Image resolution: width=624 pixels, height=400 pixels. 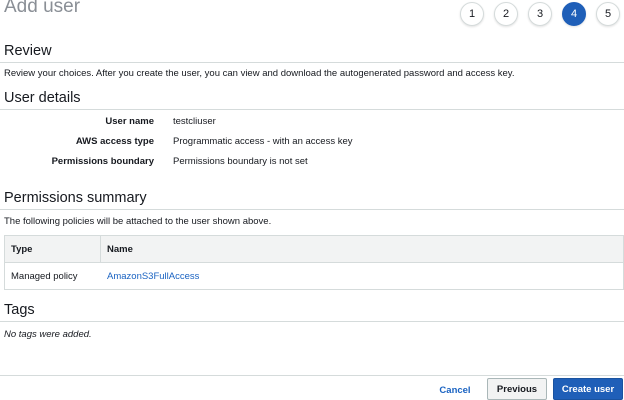 What do you see at coordinates (48, 334) in the screenshot?
I see `tags-empty-message: No tags were added.` at bounding box center [48, 334].